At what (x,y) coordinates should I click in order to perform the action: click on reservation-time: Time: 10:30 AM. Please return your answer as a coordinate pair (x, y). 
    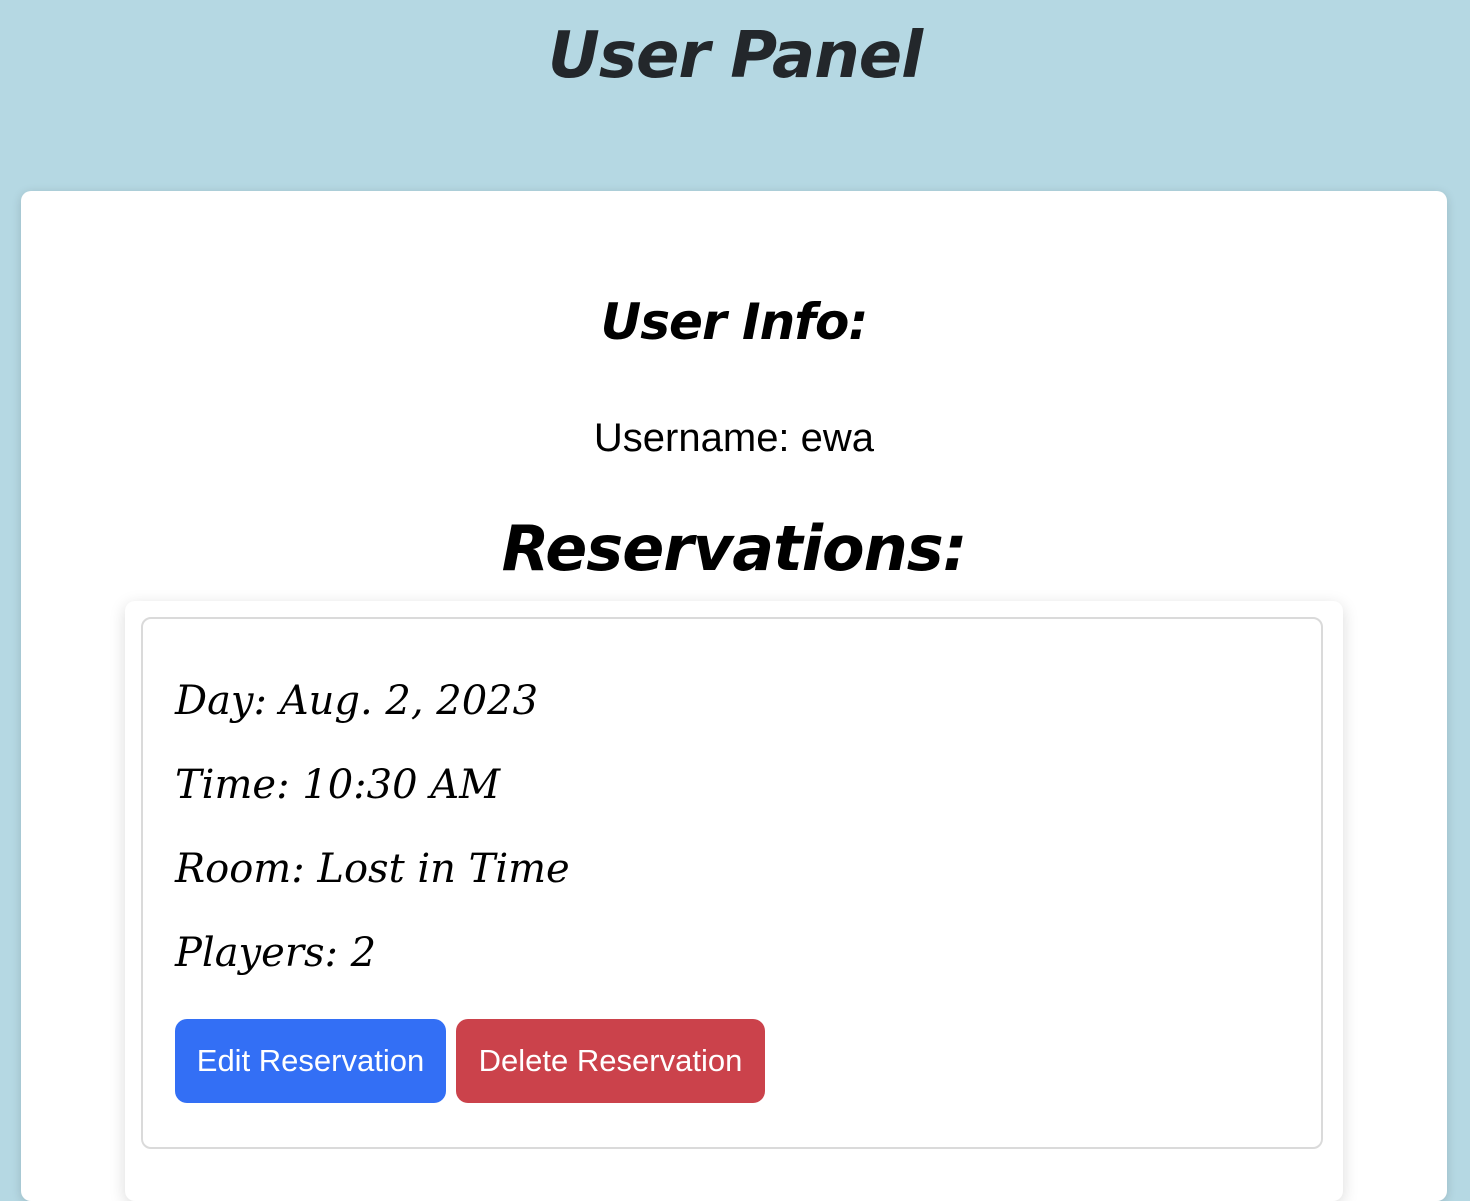
    Looking at the image, I should click on (337, 785).